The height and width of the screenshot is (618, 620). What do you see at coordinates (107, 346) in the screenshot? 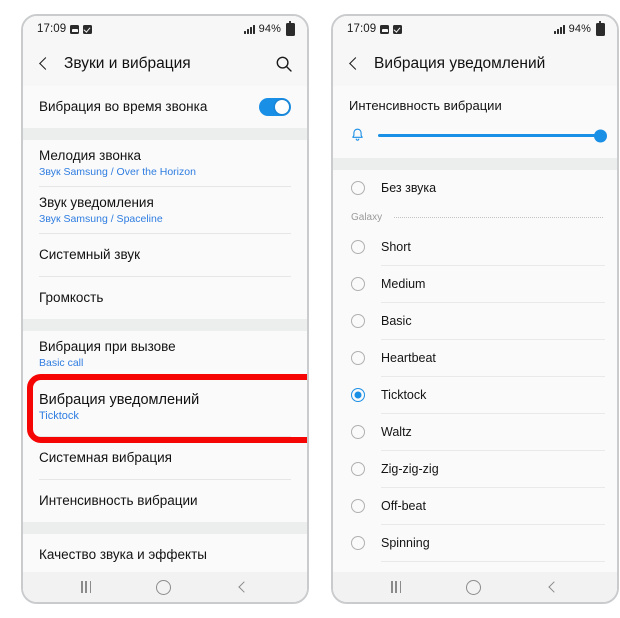
I see `row-title: Вибрация при вызове` at bounding box center [107, 346].